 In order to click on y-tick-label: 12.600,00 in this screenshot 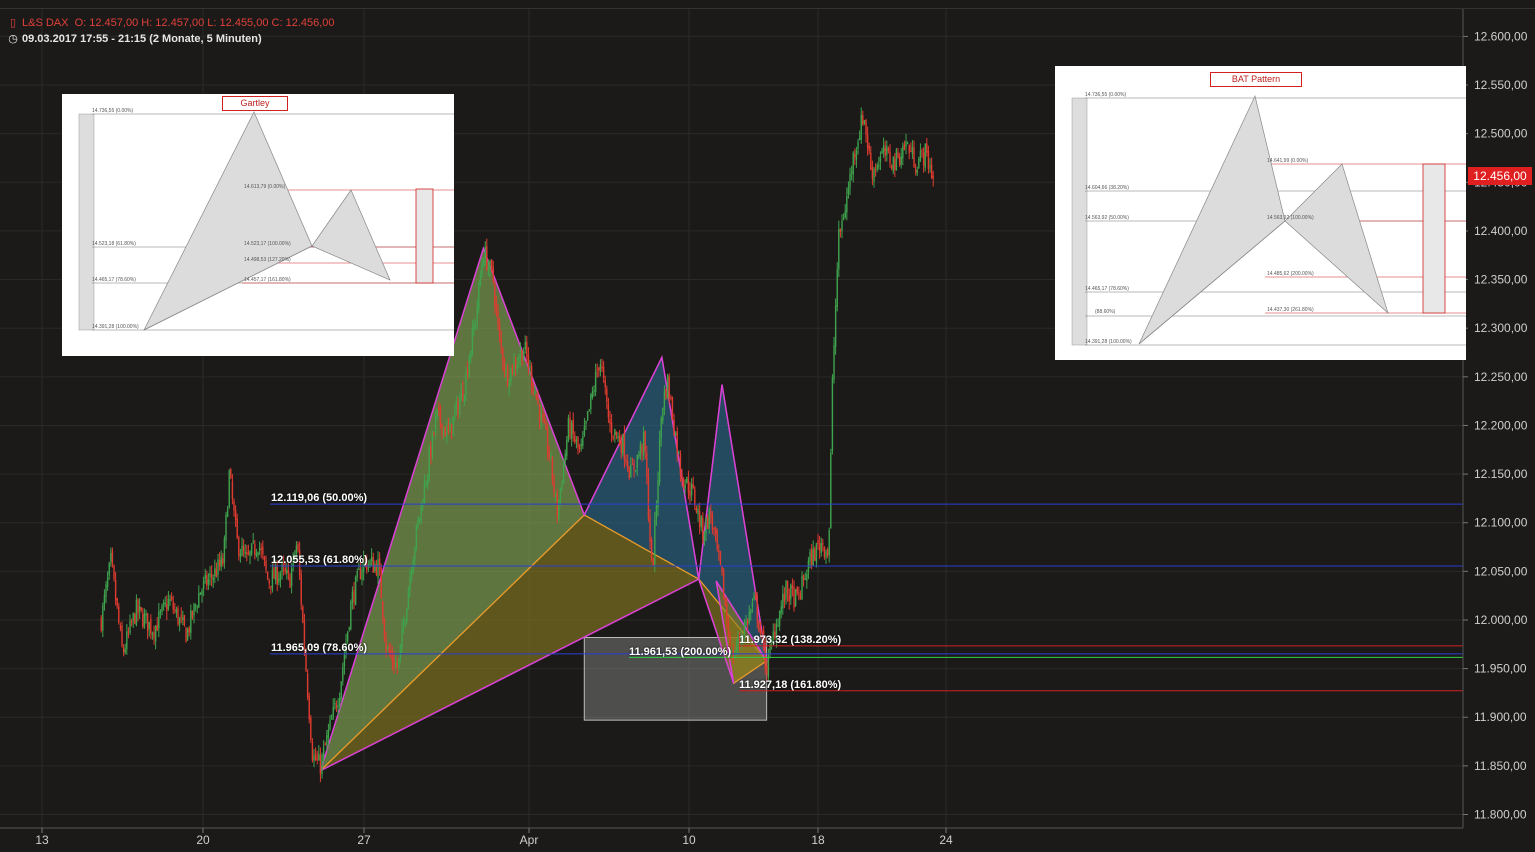, I will do `click(1501, 36)`.